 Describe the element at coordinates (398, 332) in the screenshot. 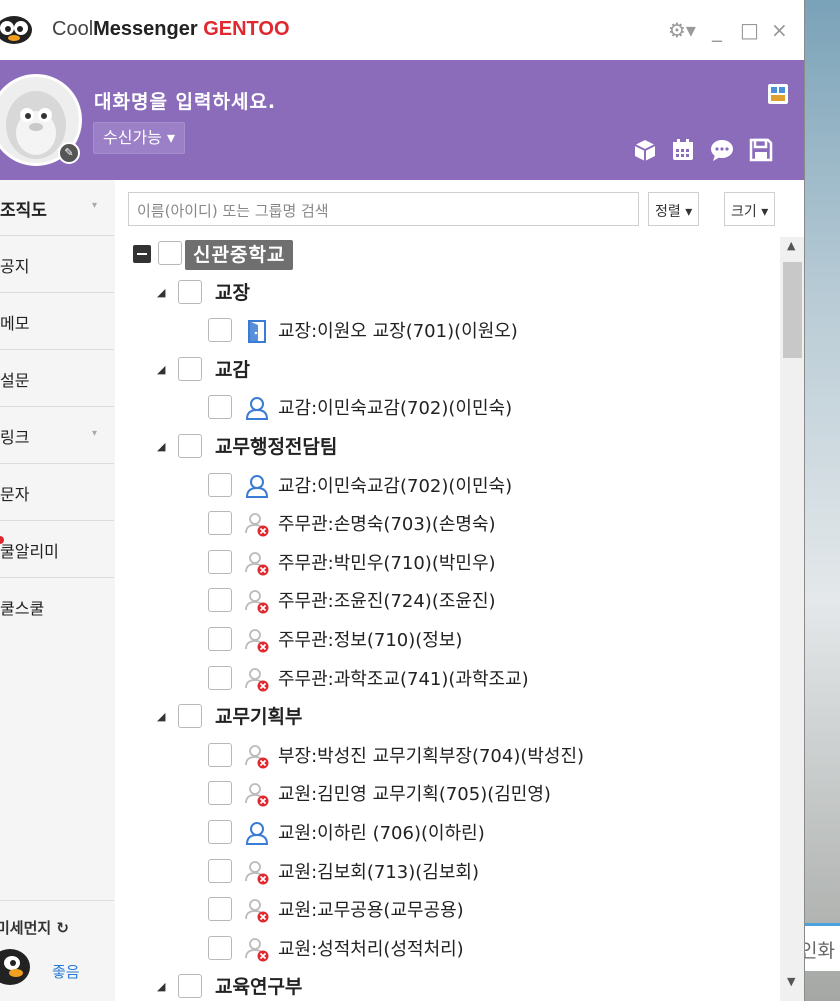

I see `member-label: 교장:이원오 교장(701)(이원오)` at that location.